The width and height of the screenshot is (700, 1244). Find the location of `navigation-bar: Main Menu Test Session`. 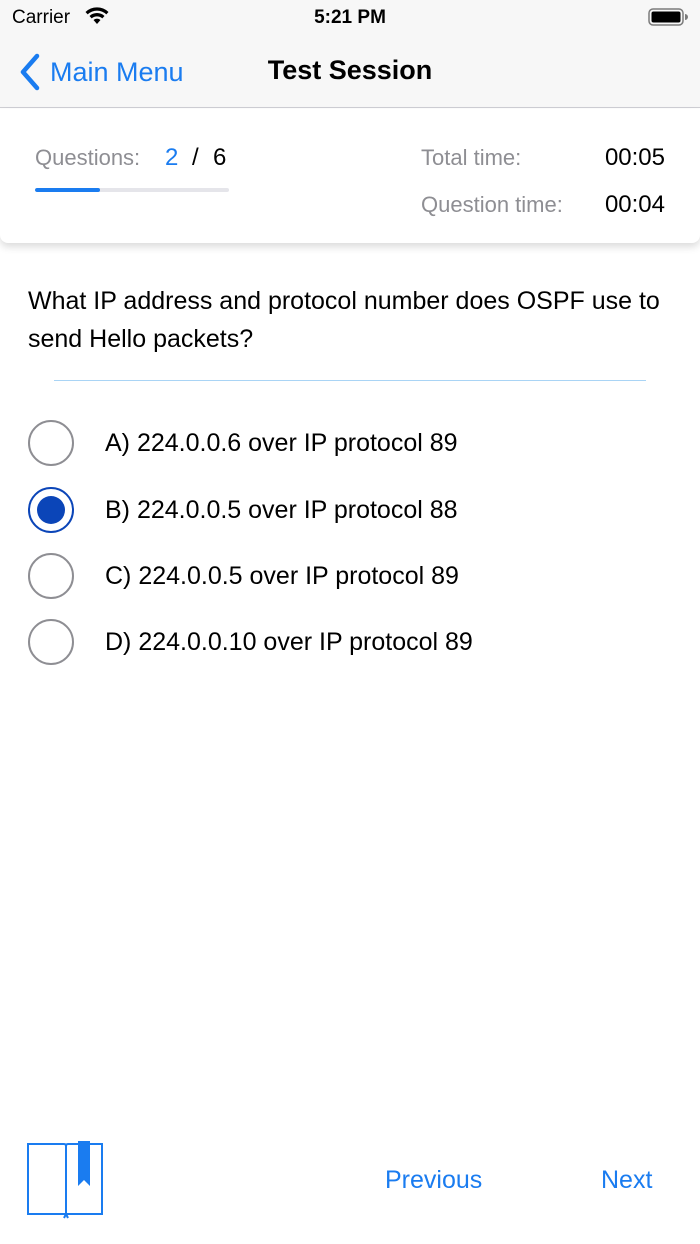

navigation-bar: Main Menu Test Session is located at coordinates (350, 72).